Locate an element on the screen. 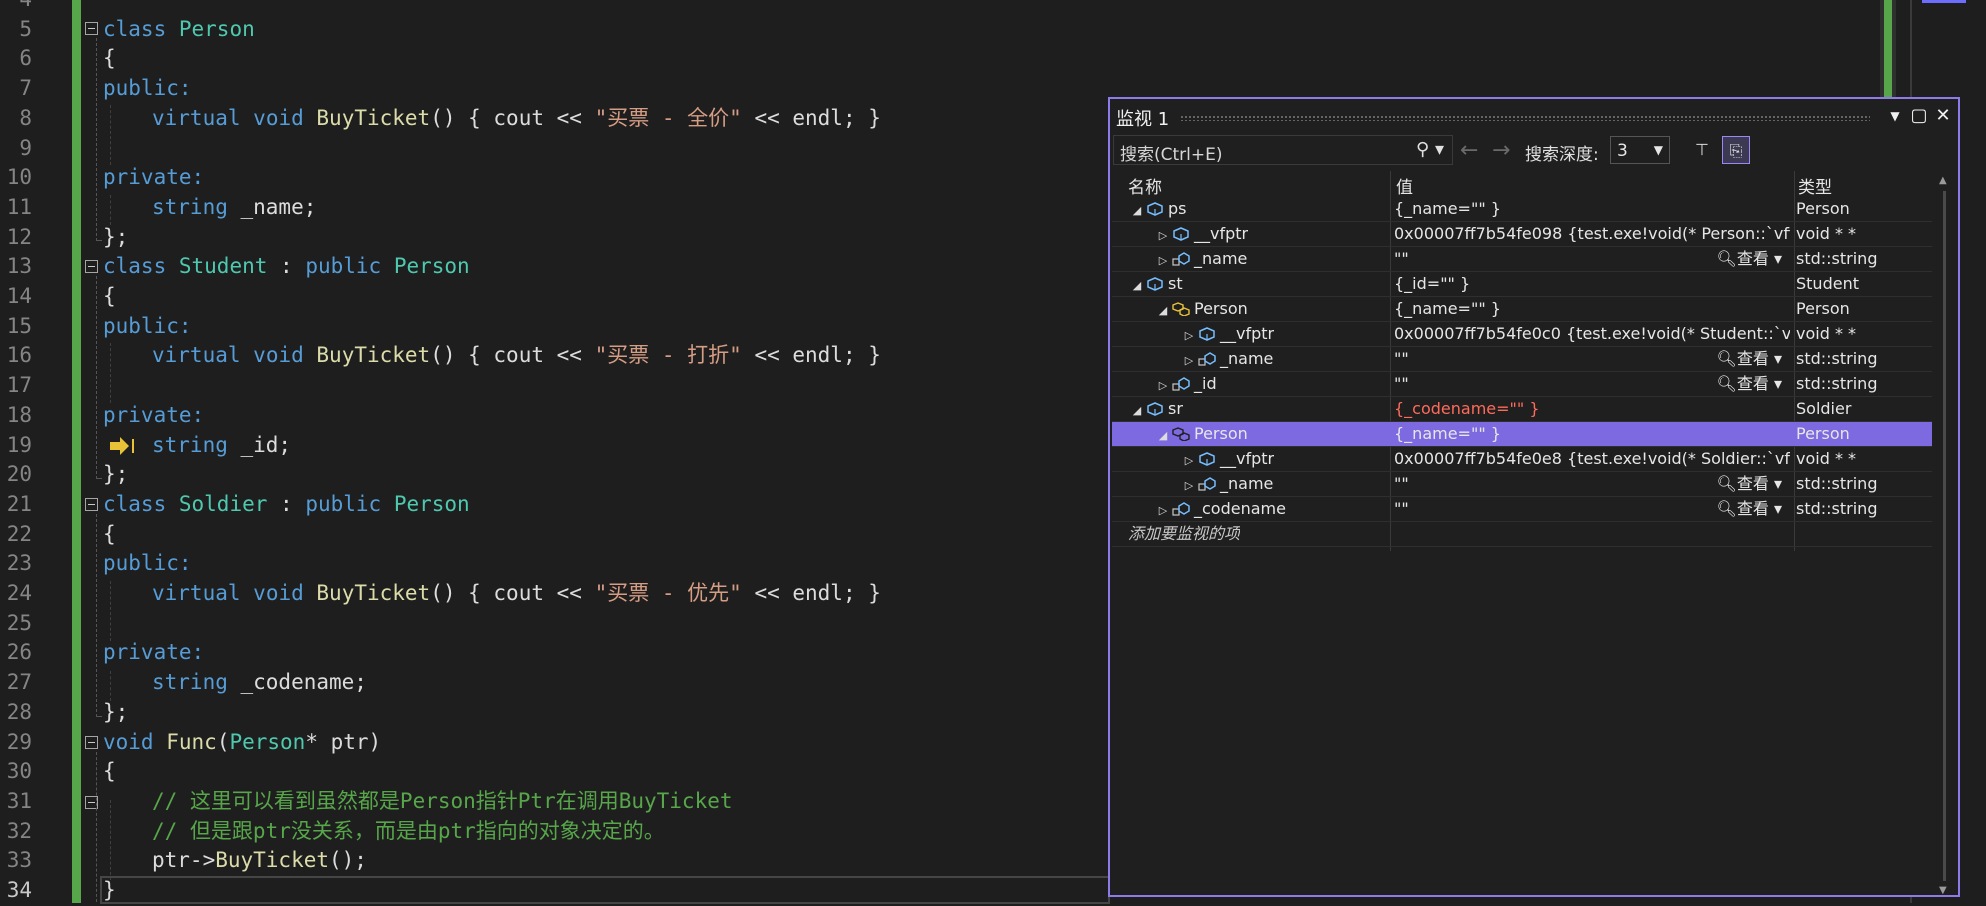 This screenshot has height=906, width=1986. watch-value-changed: {_codename="" } is located at coordinates (1592, 409).